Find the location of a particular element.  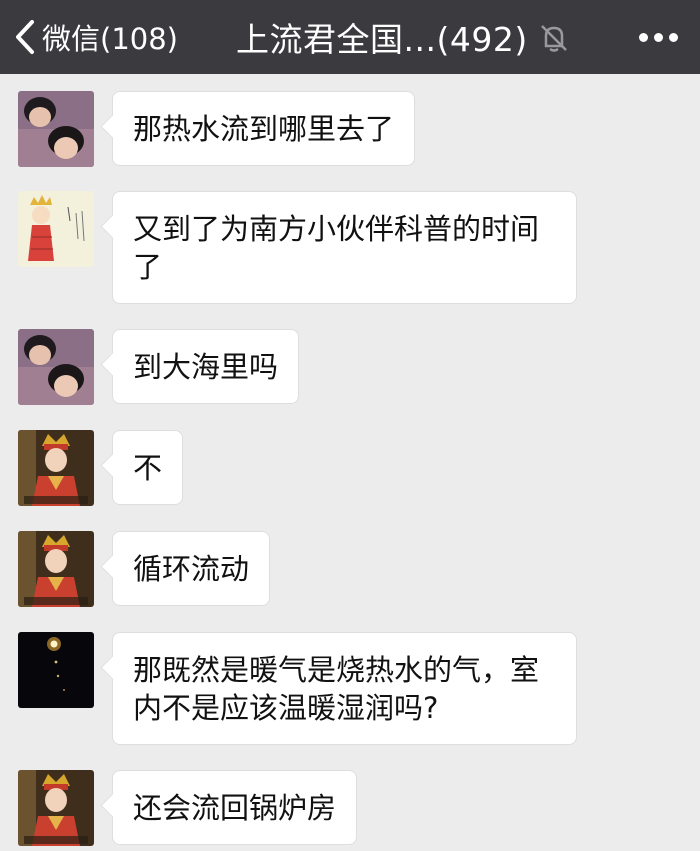

message-text: 不 is located at coordinates (148, 468).